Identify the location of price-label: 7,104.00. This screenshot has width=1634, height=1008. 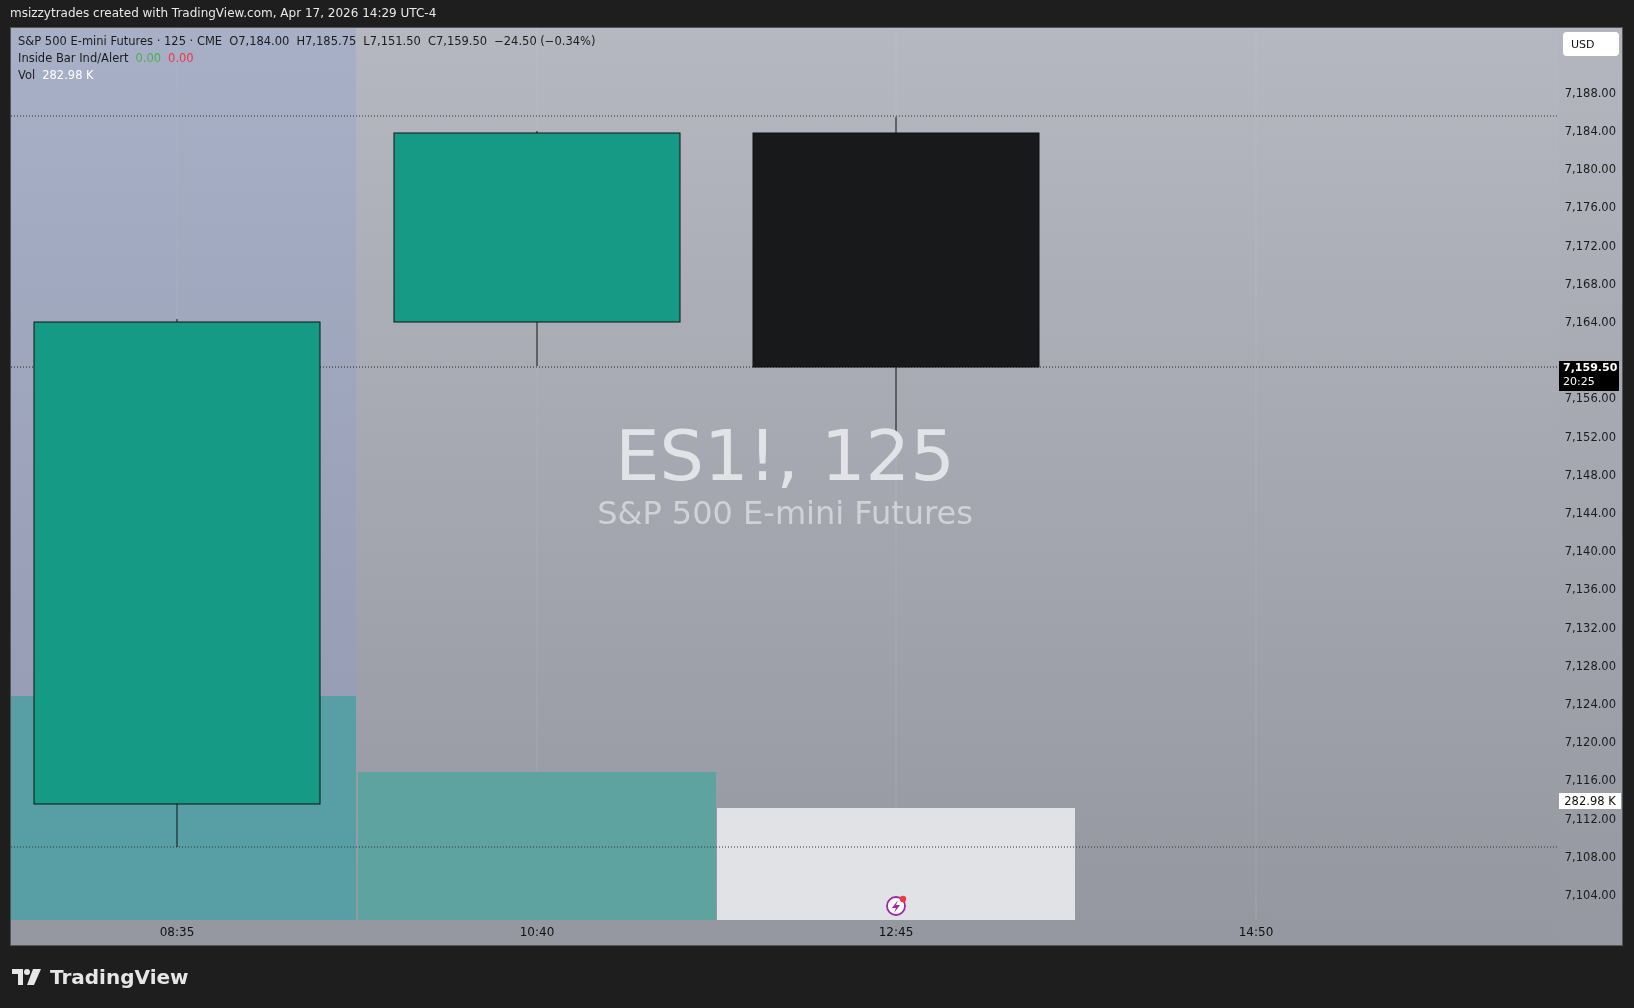
(1590, 894).